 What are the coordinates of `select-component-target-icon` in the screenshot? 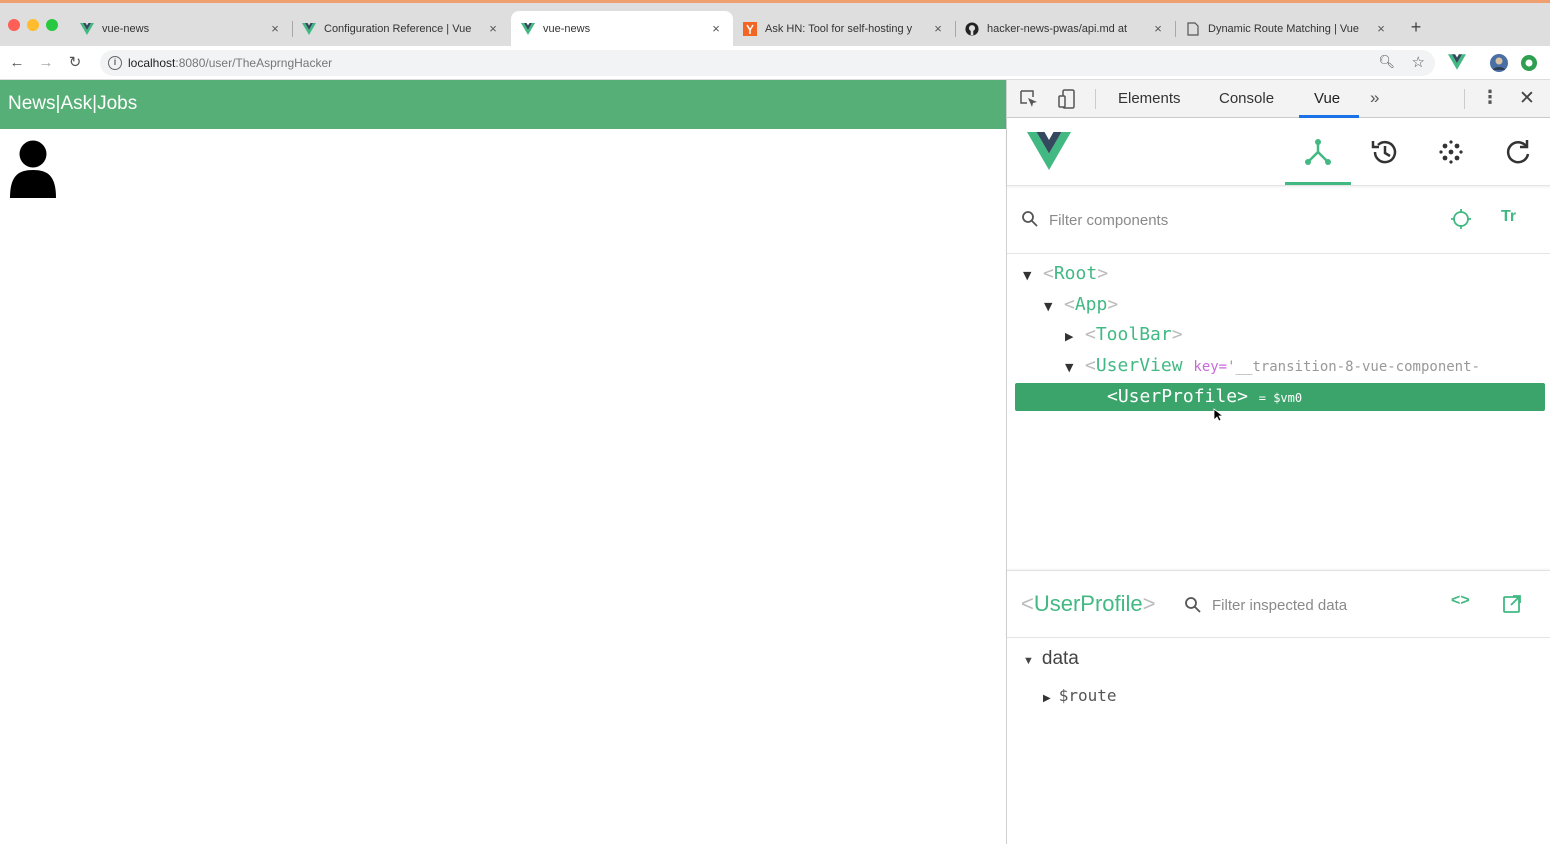 It's located at (1461, 219).